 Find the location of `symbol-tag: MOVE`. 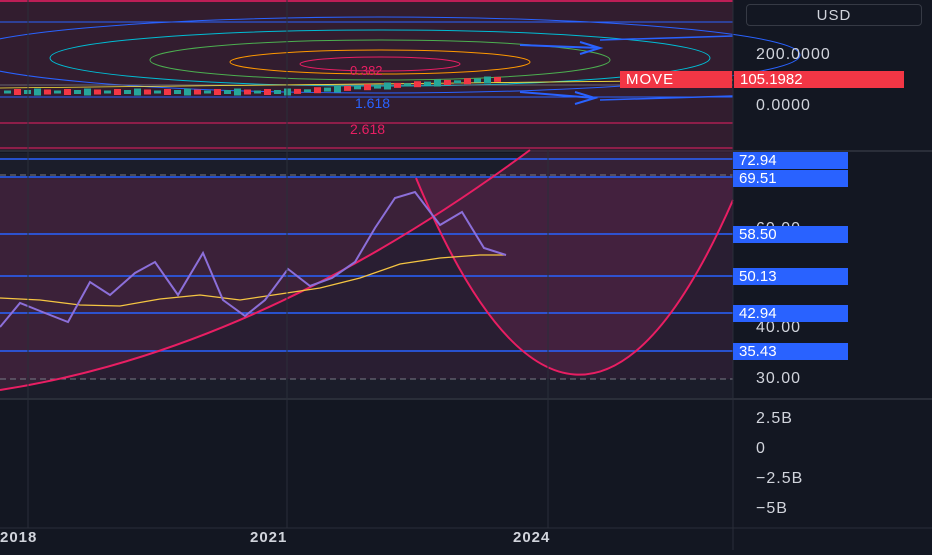

symbol-tag: MOVE is located at coordinates (676, 79).